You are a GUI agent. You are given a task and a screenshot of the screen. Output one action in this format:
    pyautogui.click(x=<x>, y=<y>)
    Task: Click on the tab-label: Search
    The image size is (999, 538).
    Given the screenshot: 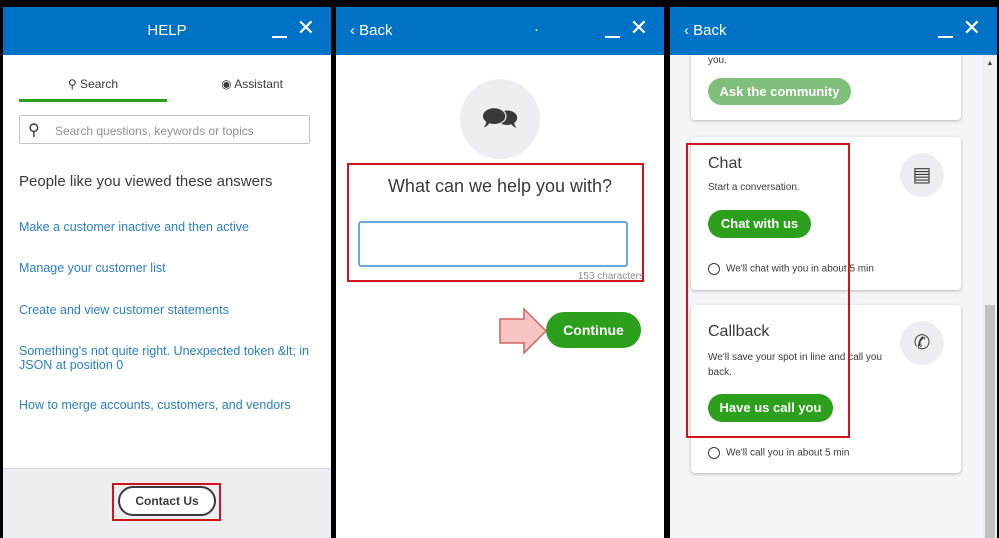 What is the action you would take?
    pyautogui.click(x=99, y=84)
    